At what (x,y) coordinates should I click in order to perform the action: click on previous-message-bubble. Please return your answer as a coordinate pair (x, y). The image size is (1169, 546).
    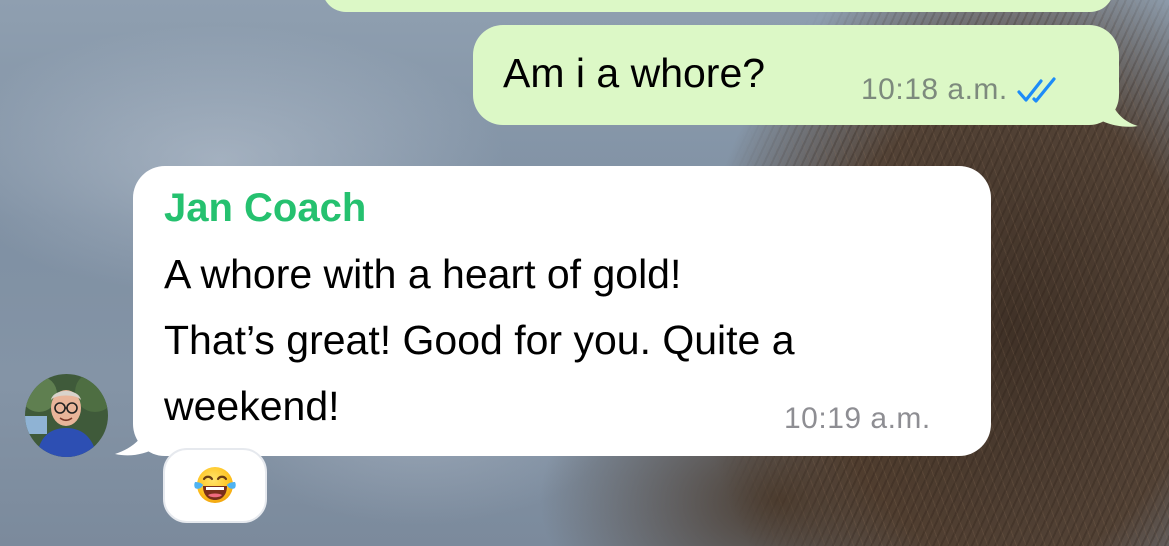
    Looking at the image, I should click on (718, 6).